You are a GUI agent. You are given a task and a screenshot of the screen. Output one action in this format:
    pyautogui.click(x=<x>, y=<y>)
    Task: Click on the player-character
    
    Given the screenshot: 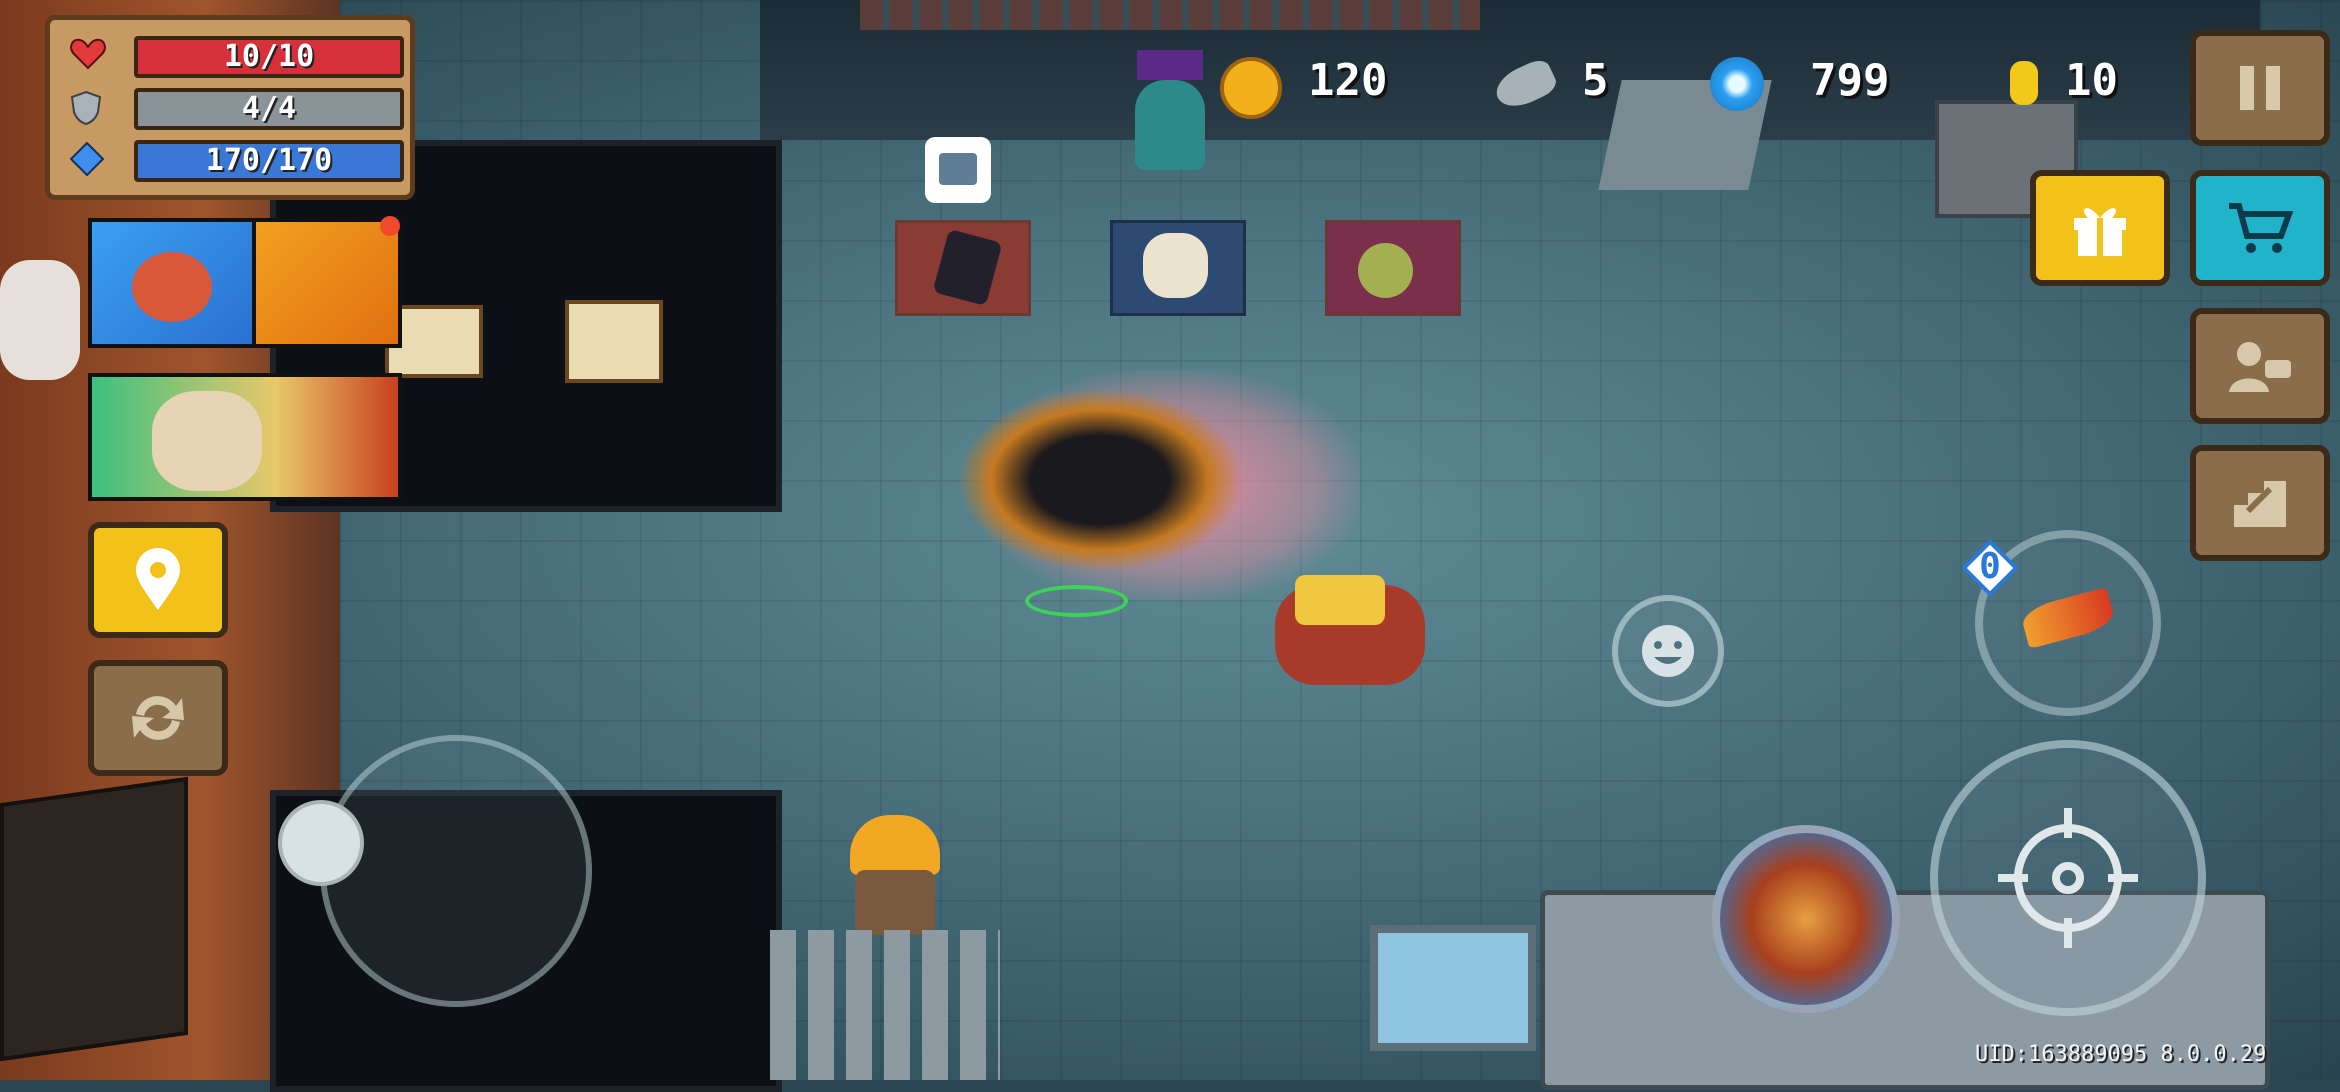 What is the action you would take?
    pyautogui.click(x=1355, y=635)
    